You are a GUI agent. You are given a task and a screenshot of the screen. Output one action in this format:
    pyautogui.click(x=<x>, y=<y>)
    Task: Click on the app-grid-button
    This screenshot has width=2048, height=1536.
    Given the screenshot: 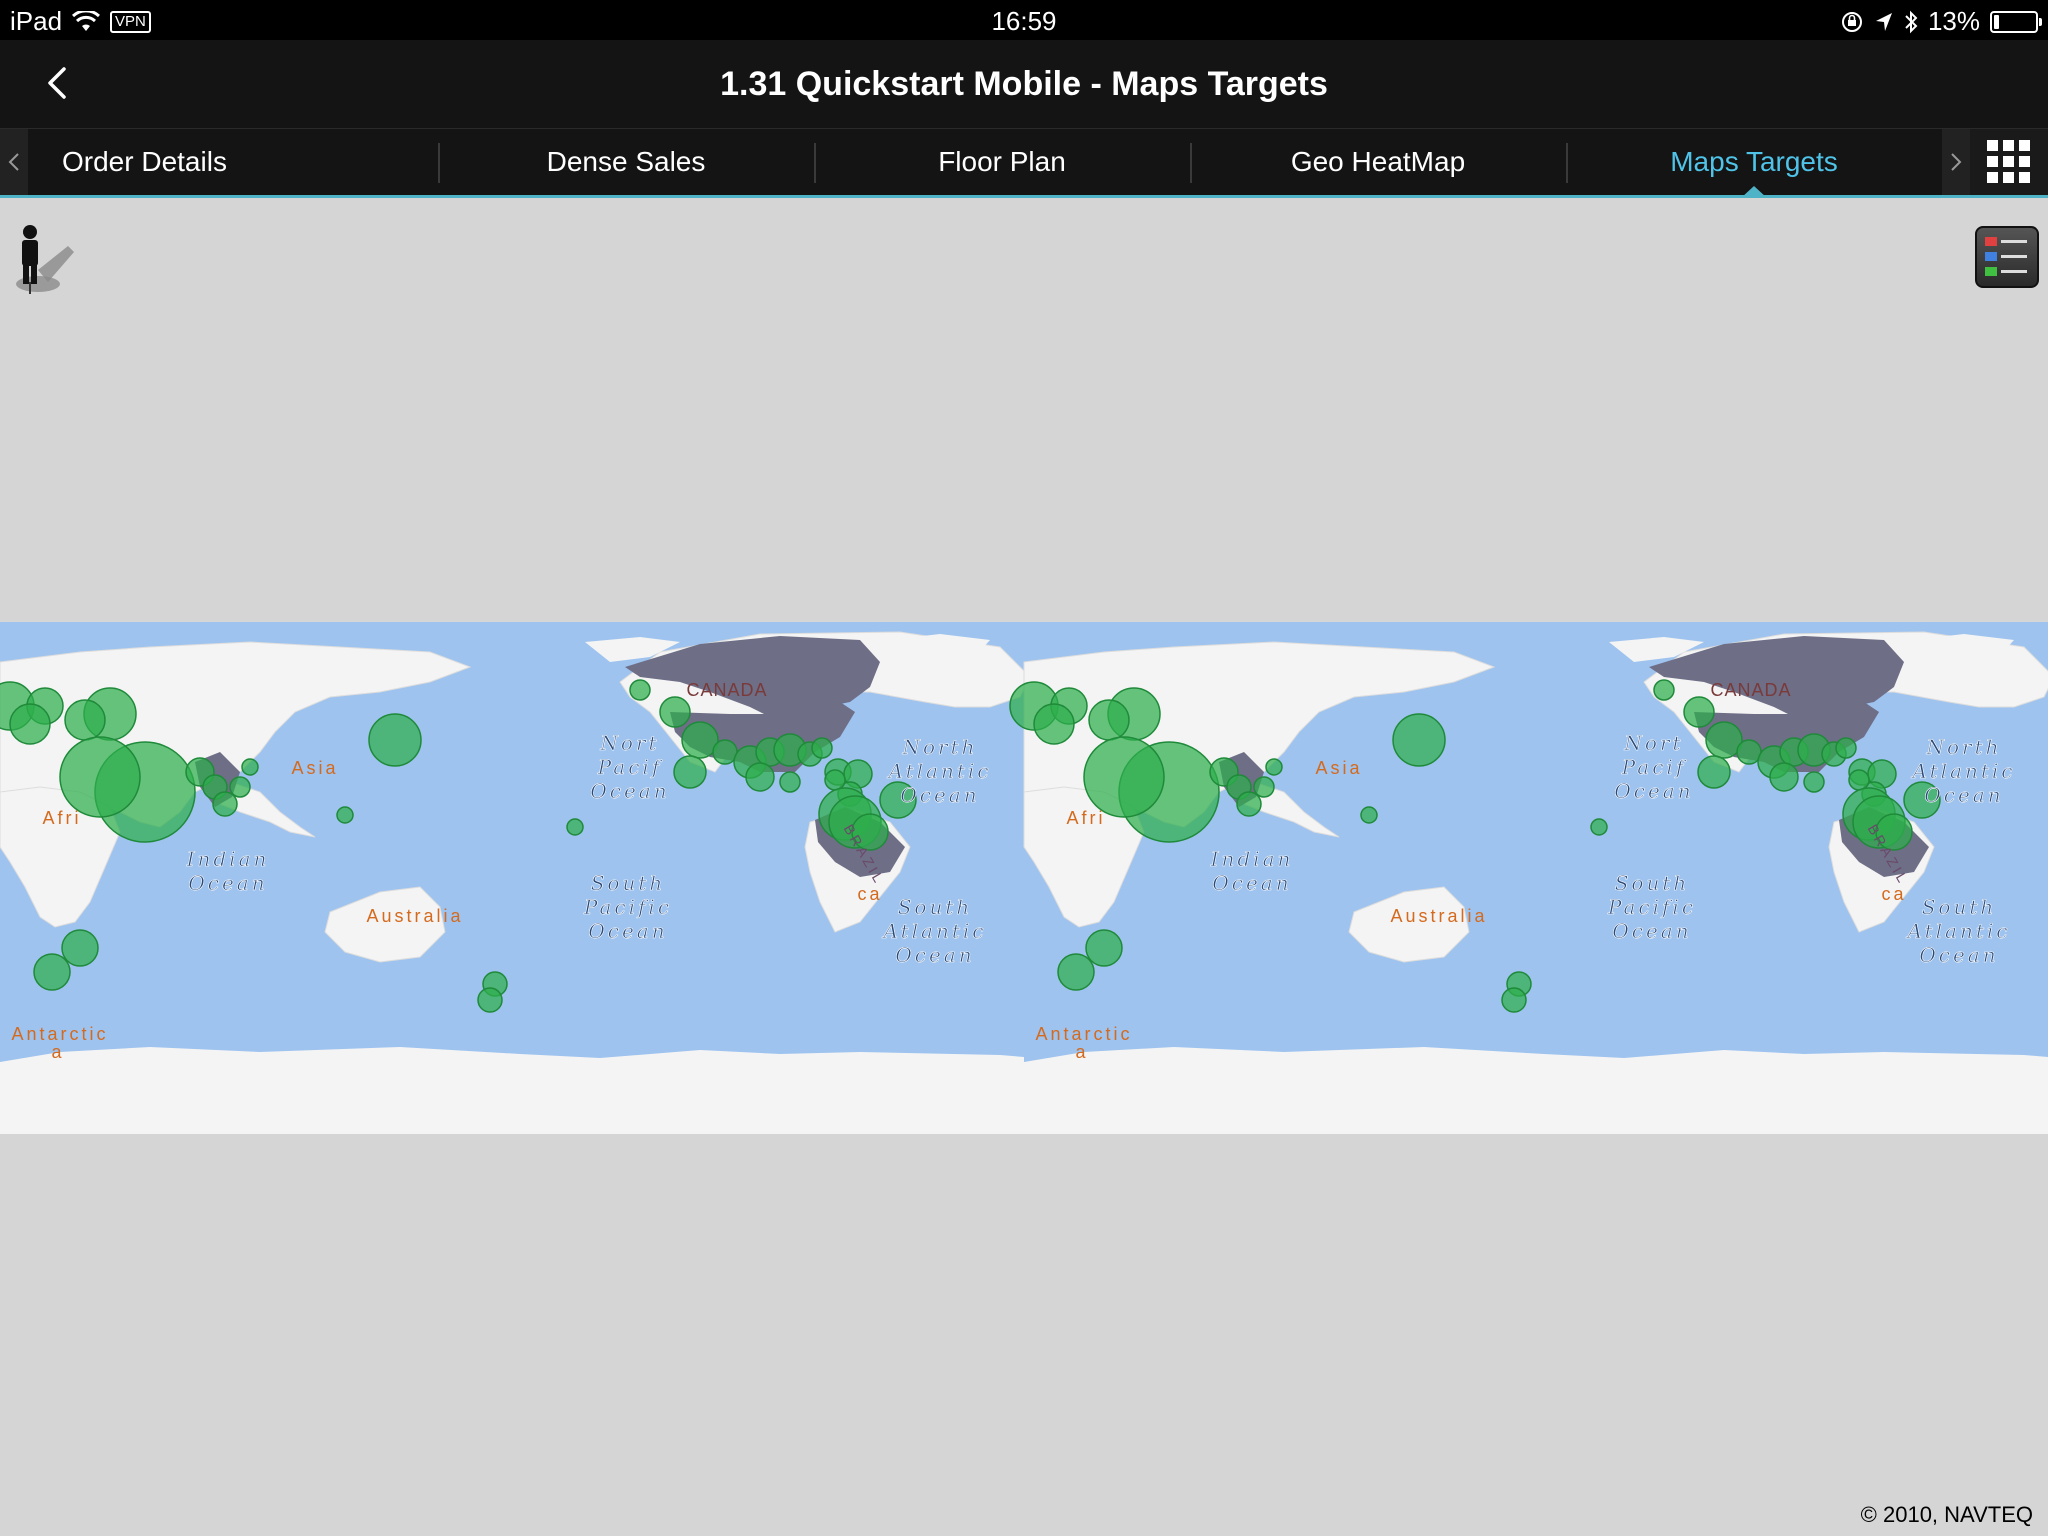 What is the action you would take?
    pyautogui.click(x=2009, y=162)
    